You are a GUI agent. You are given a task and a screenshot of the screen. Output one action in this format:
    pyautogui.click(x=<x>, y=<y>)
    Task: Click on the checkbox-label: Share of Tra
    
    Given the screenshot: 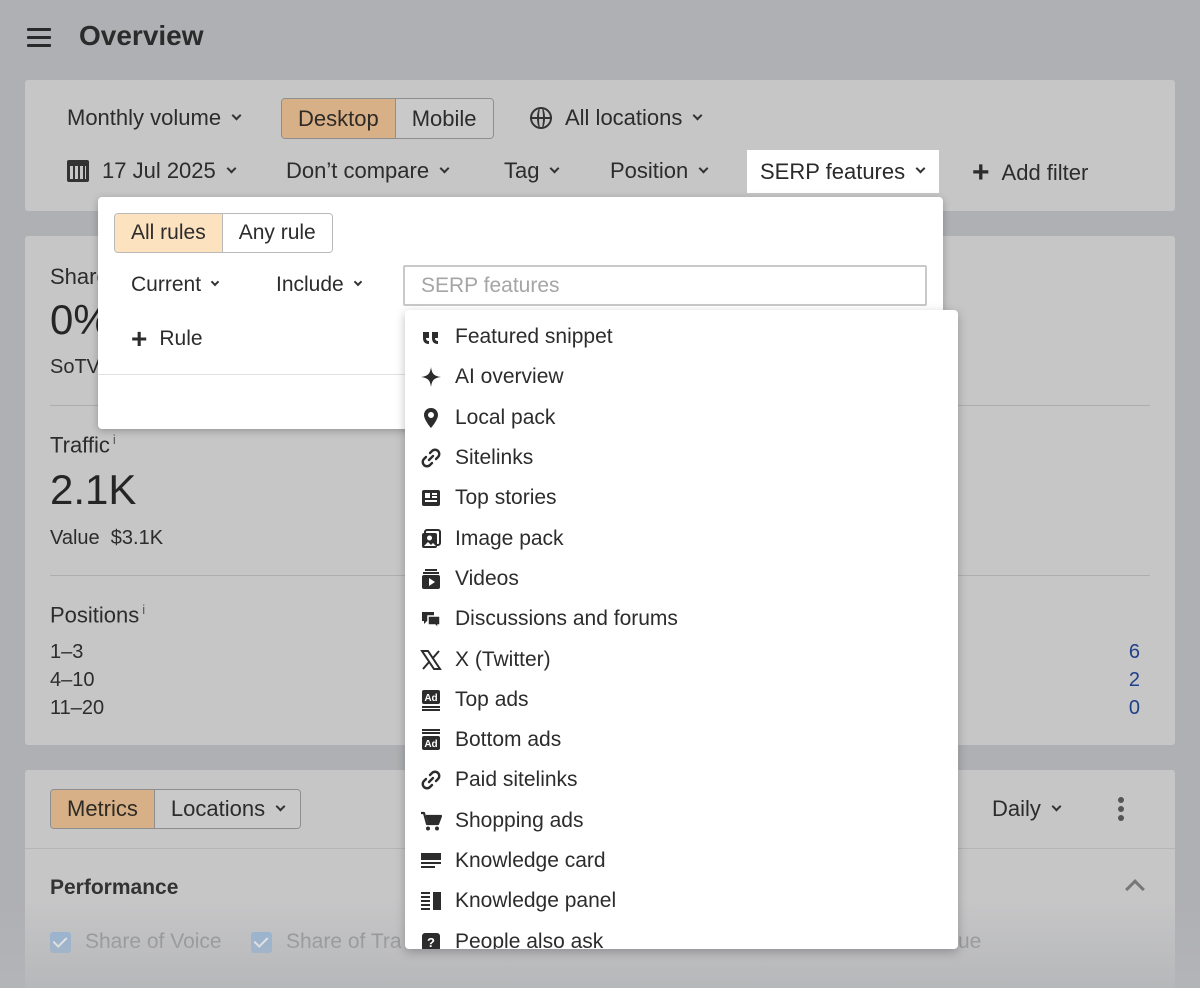 What is the action you would take?
    pyautogui.click(x=344, y=941)
    